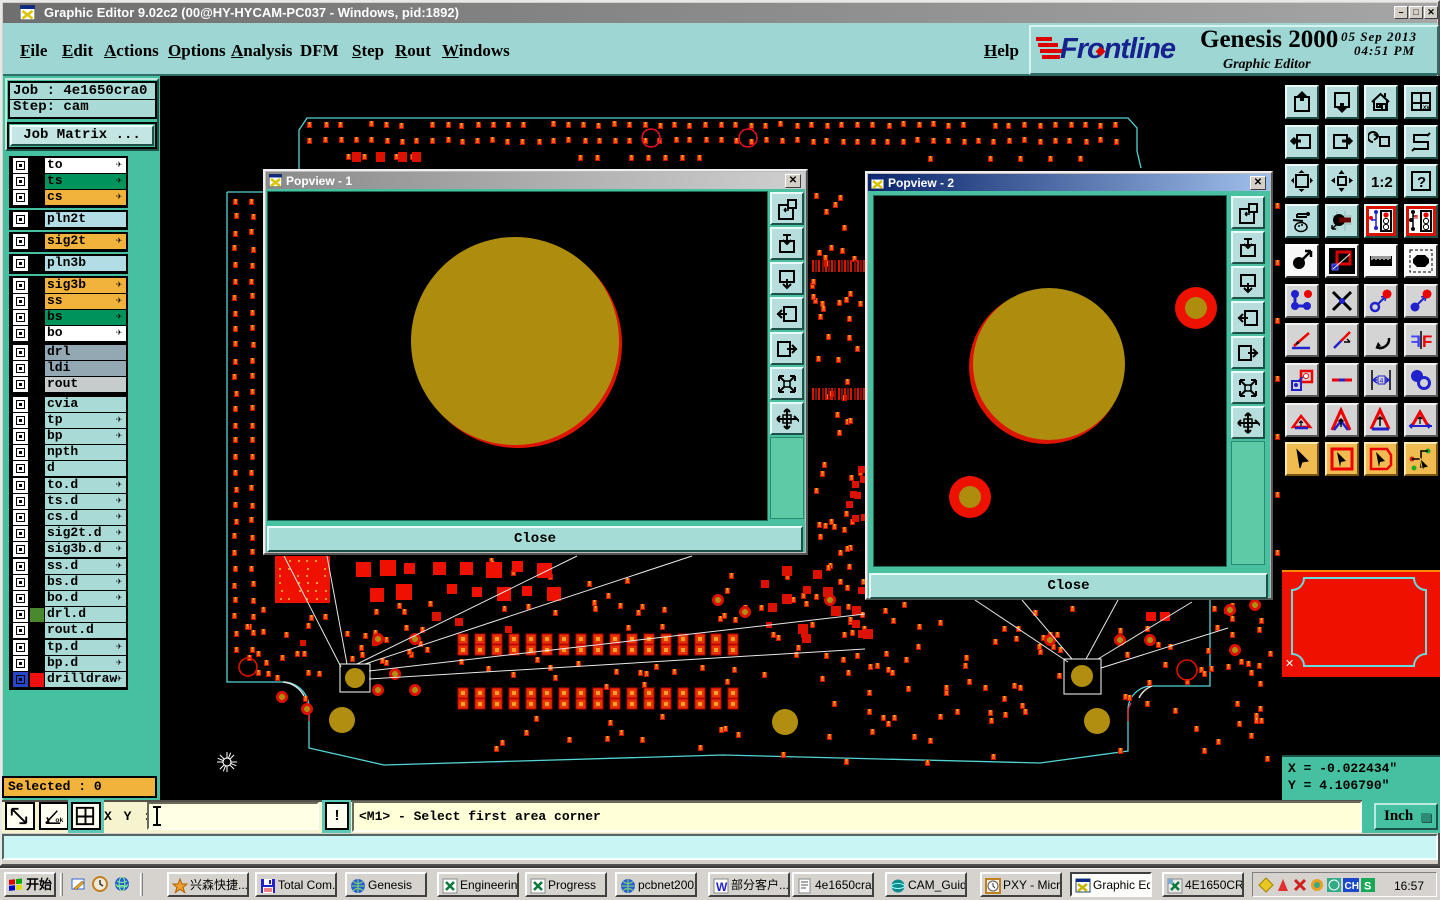 The width and height of the screenshot is (1440, 900). I want to click on svg-text: 4, so click(1382, 381).